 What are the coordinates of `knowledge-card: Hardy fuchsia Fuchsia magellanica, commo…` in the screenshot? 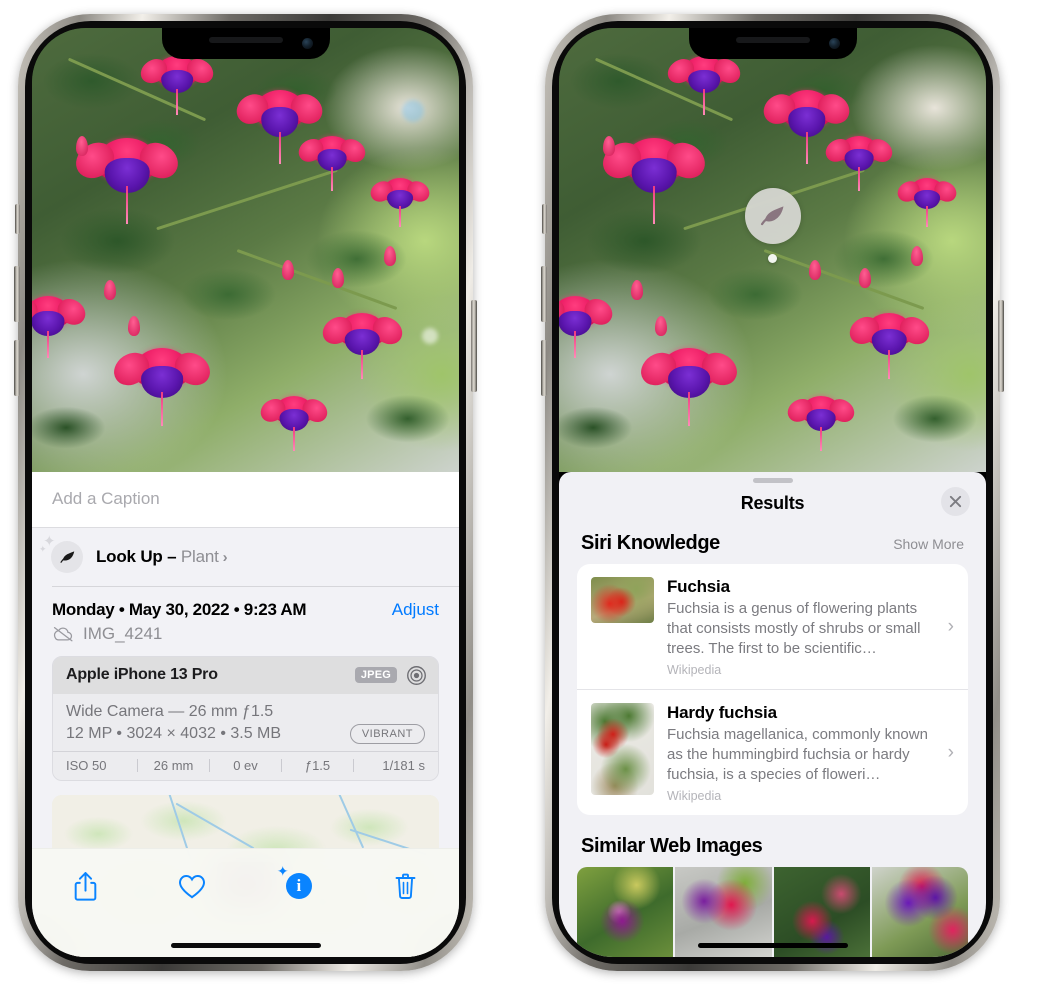 It's located at (772, 752).